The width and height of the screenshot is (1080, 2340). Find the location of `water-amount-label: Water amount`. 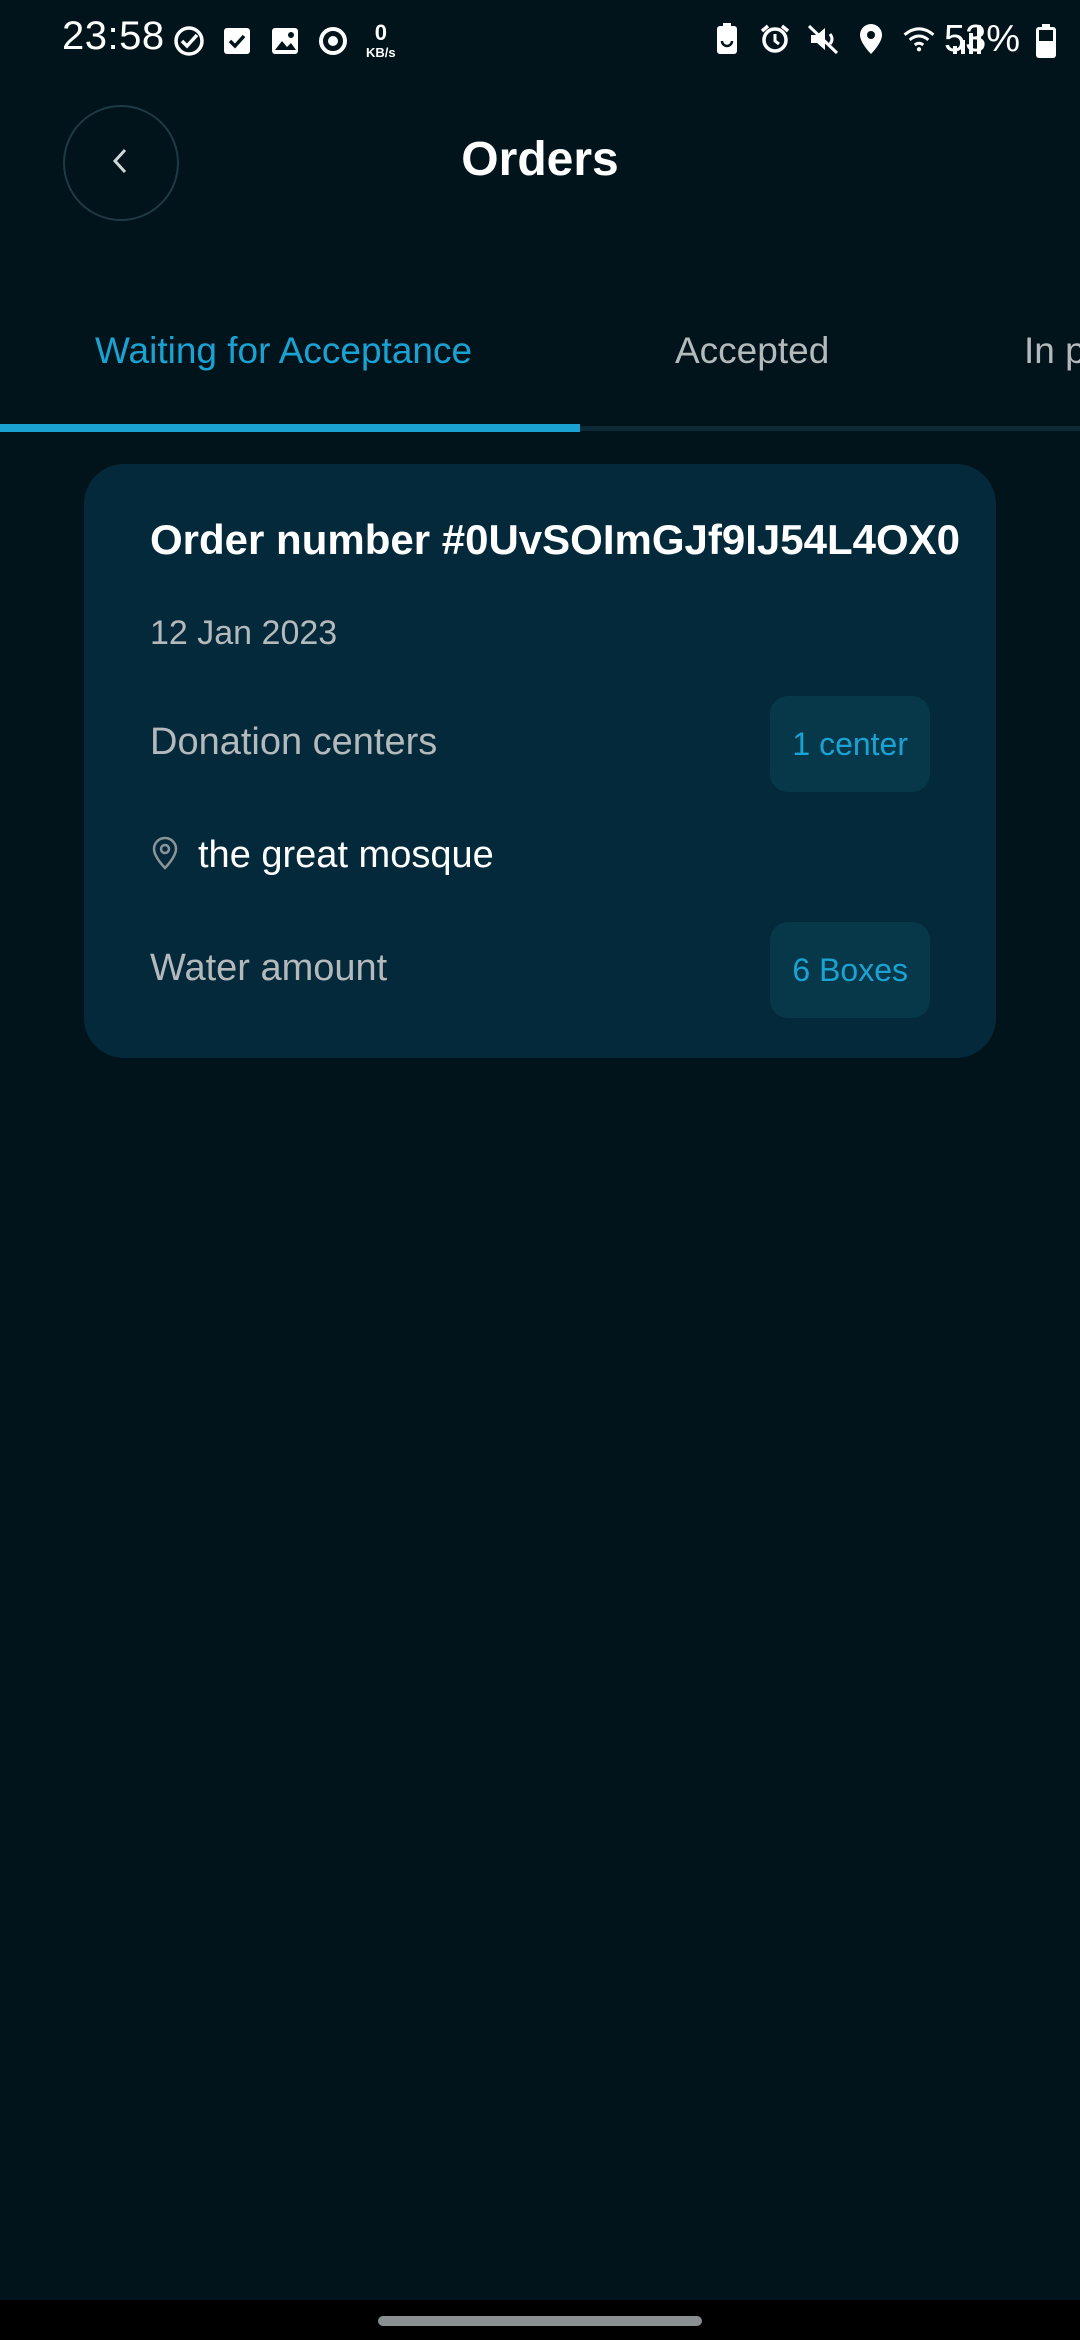

water-amount-label: Water amount is located at coordinates (269, 968).